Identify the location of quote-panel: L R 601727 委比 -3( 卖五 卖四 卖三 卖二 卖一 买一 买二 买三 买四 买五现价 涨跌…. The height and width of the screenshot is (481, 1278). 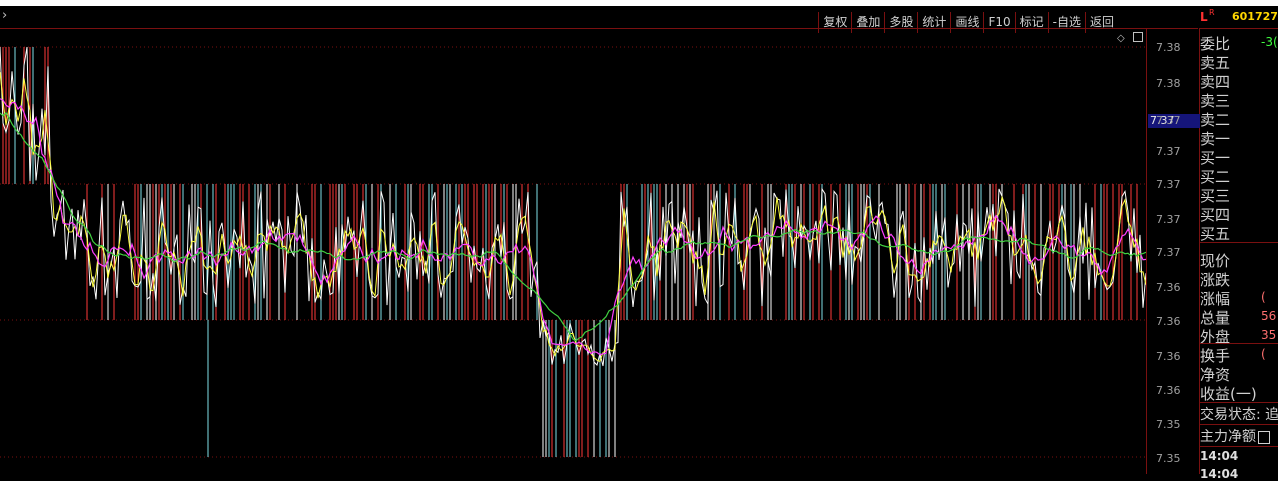
(1238, 243).